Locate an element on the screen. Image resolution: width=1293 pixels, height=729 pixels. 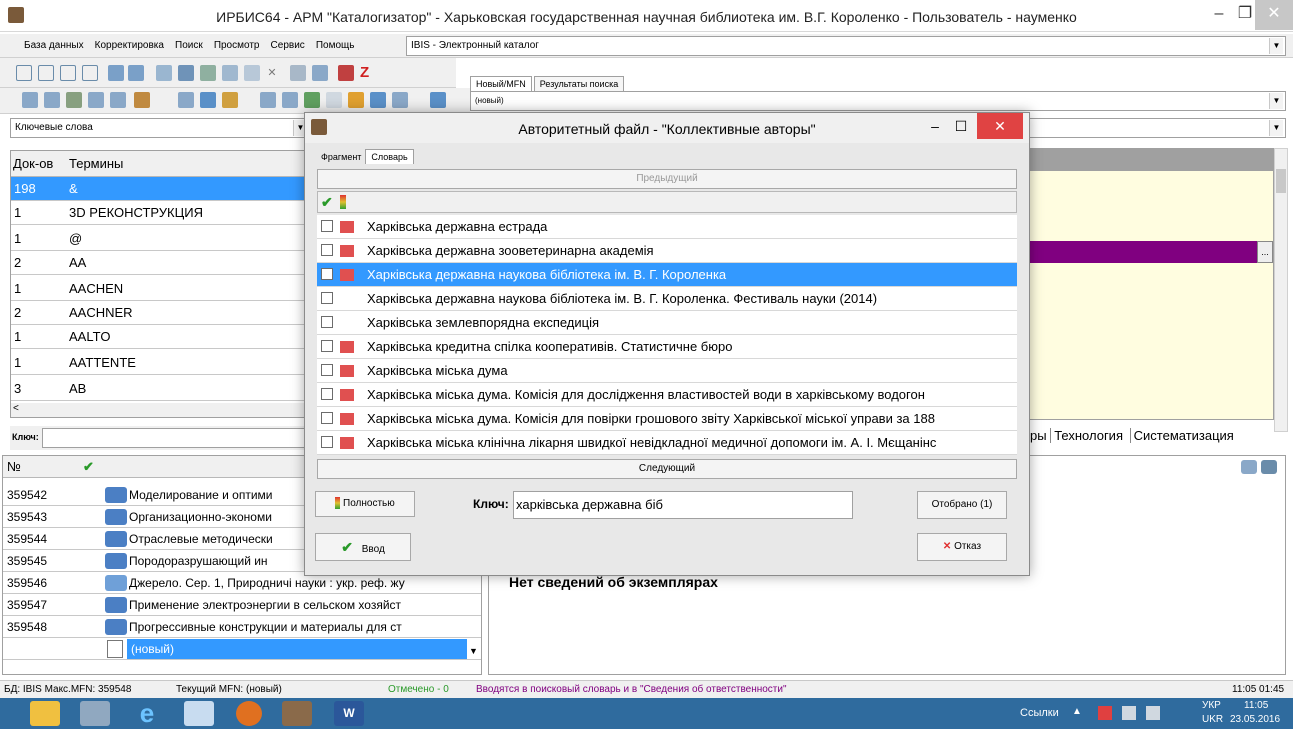
menu-edit: Корректировка is located at coordinates (129, 46).